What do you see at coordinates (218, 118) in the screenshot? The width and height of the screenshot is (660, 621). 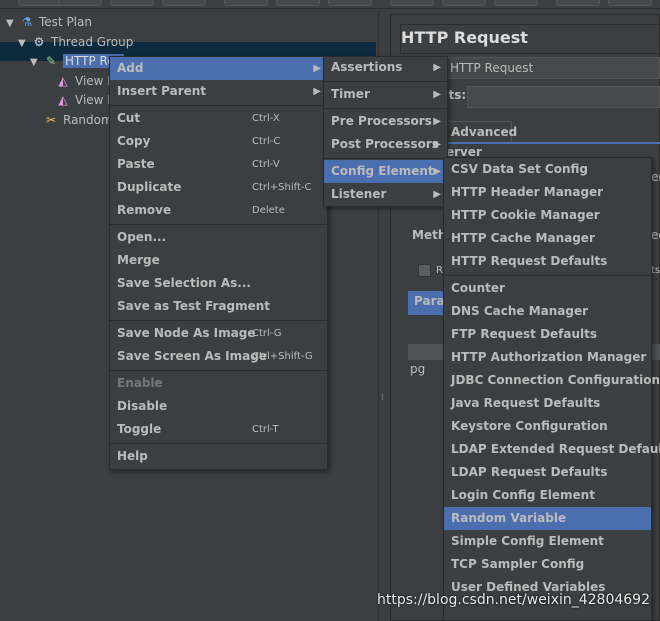 I see `menu-item-cut: Cut Ctrl-X` at bounding box center [218, 118].